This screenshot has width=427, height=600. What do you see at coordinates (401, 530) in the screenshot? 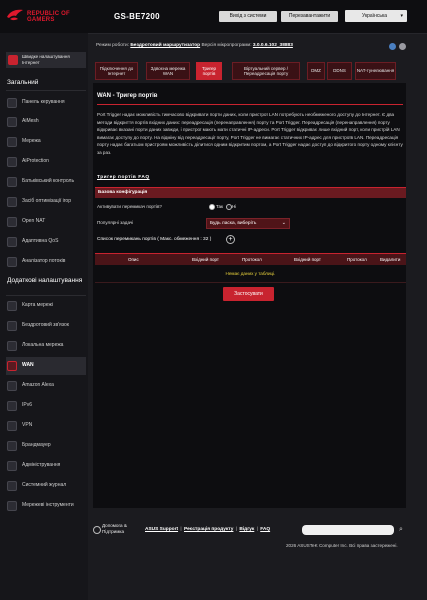
I see `search-icon: ⌕` at bounding box center [401, 530].